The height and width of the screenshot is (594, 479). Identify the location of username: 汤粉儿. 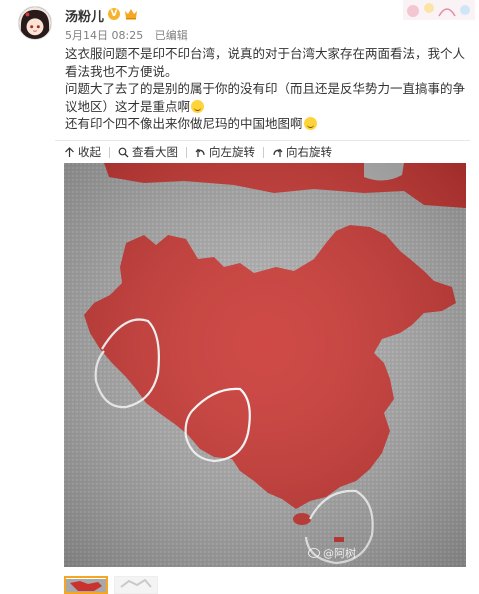
(84, 15).